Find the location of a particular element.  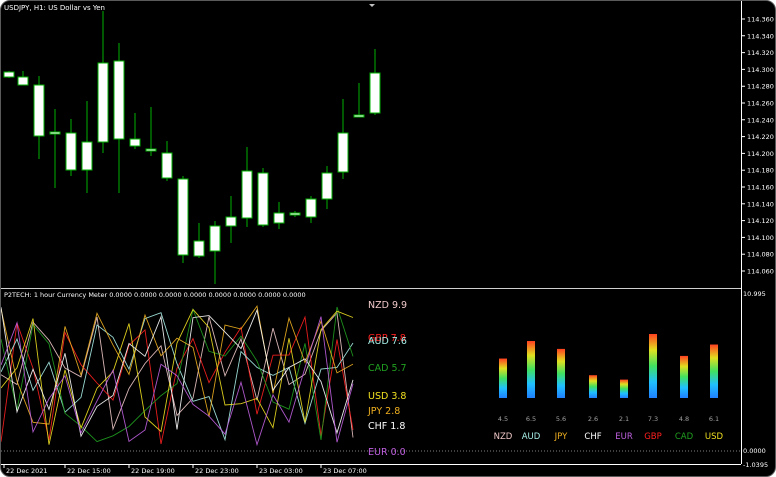

meter-bar-aud is located at coordinates (531, 369).